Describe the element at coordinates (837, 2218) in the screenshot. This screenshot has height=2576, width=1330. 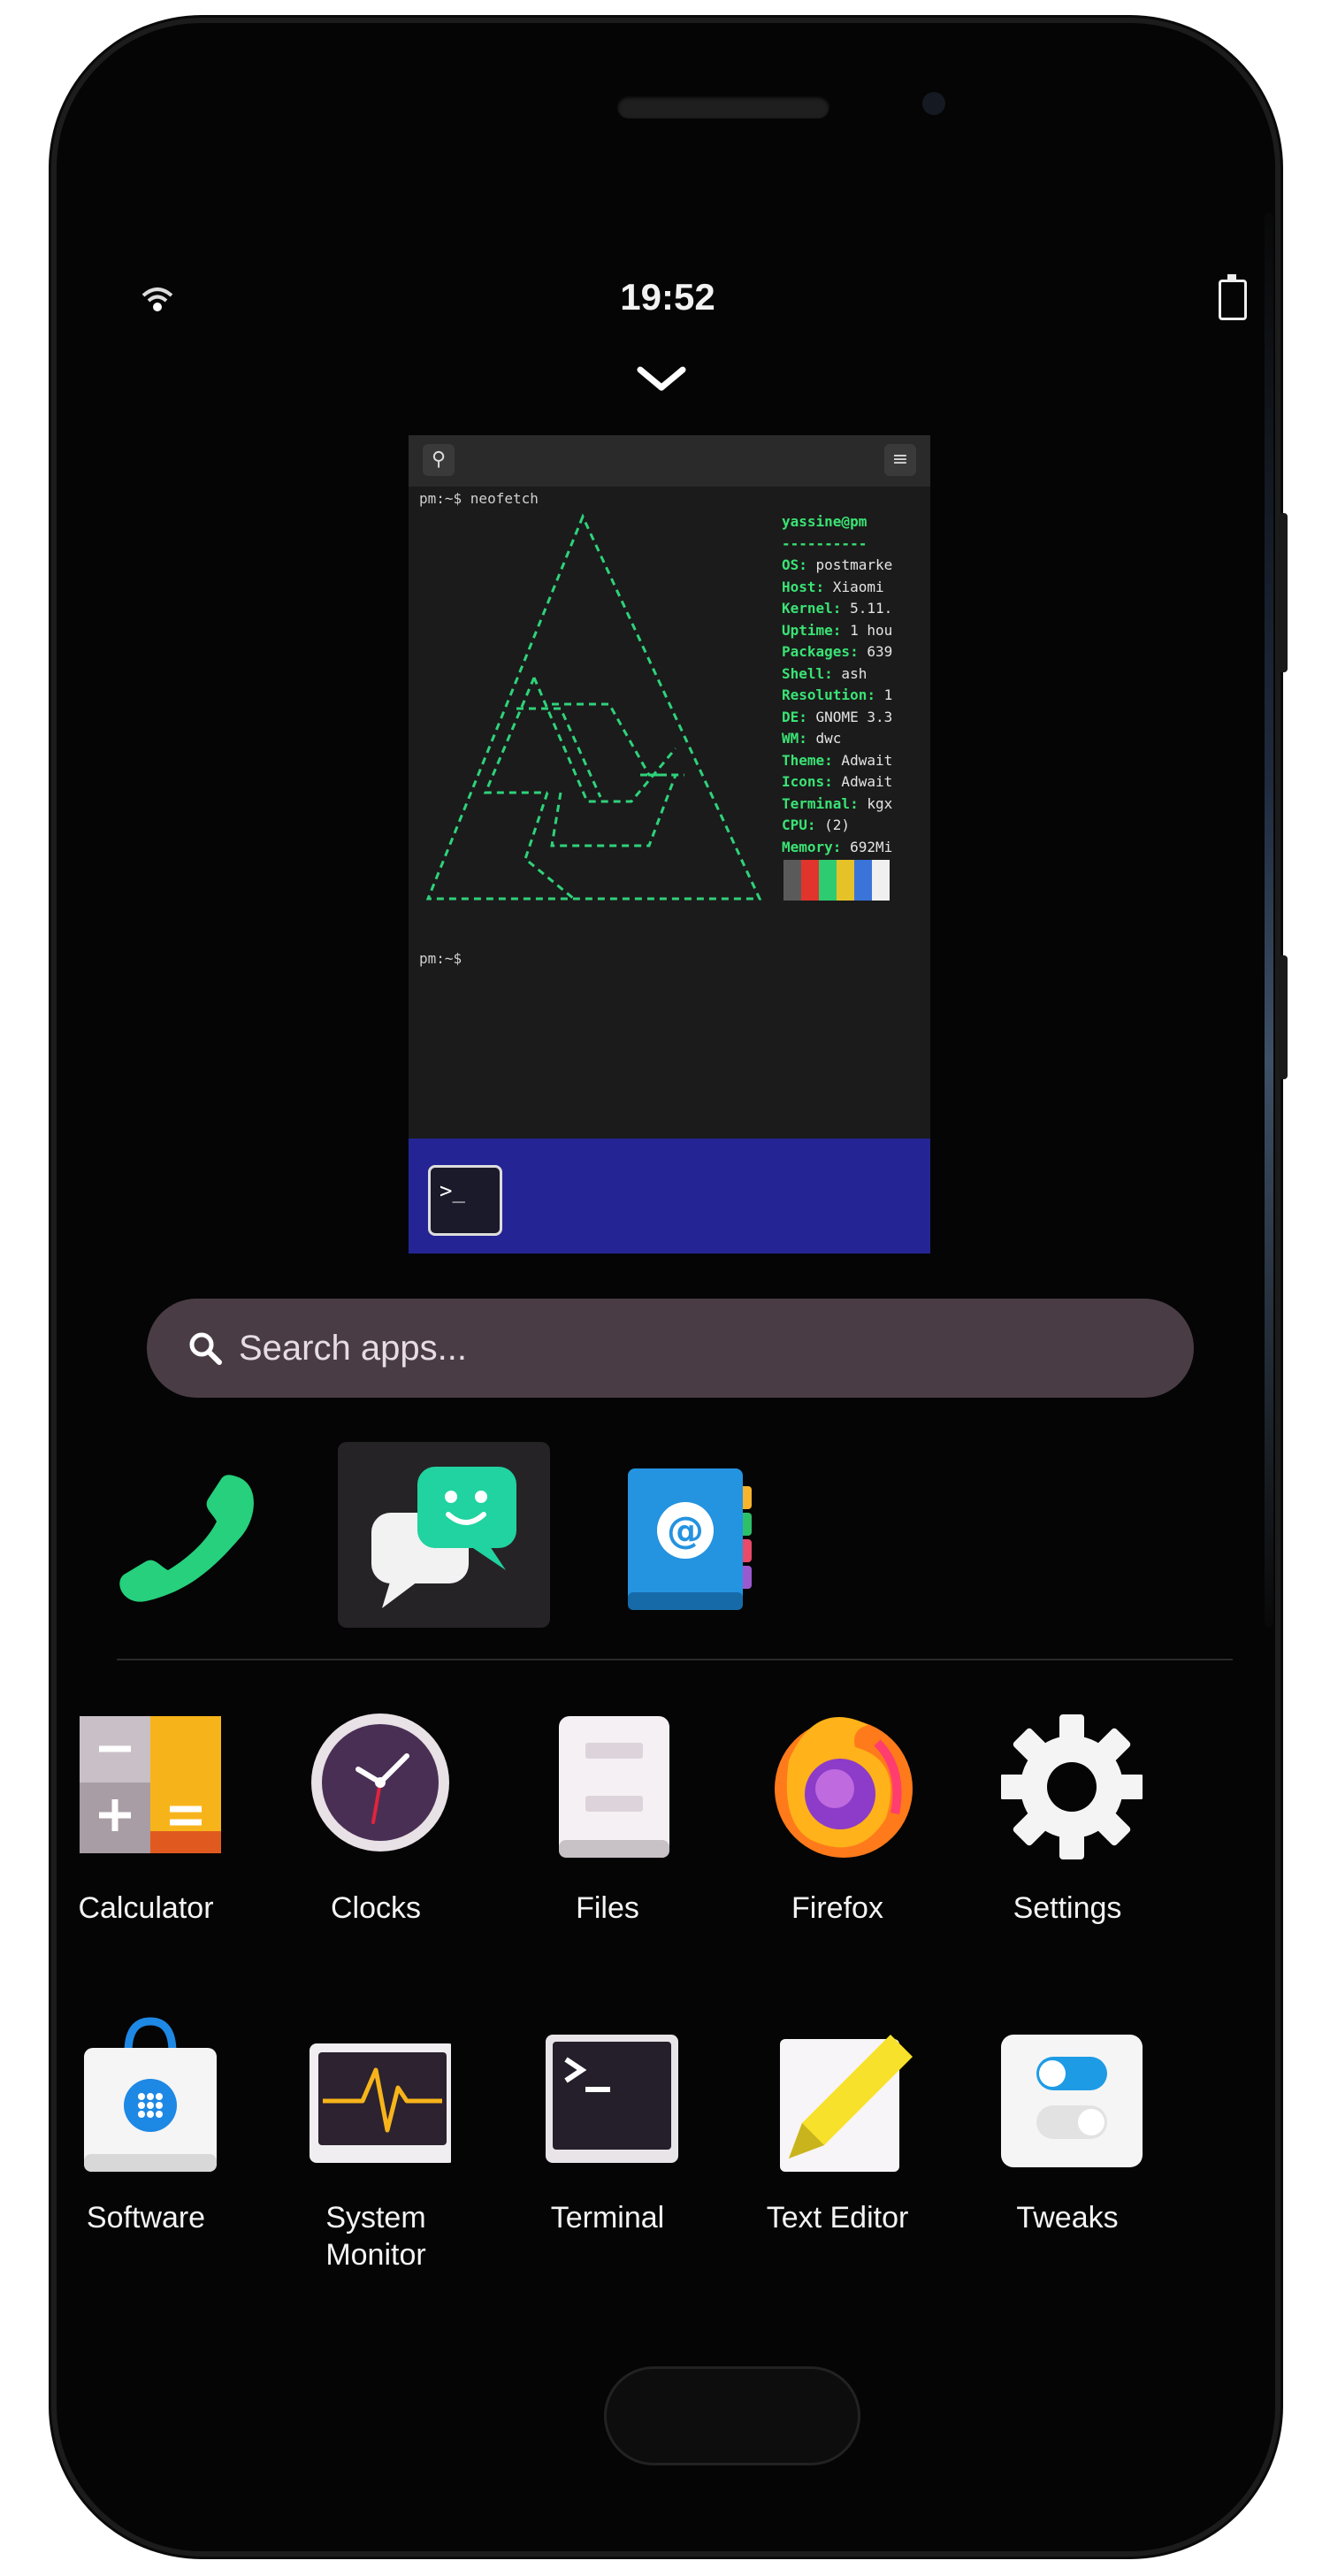
I see `app-label: Text Editor` at that location.